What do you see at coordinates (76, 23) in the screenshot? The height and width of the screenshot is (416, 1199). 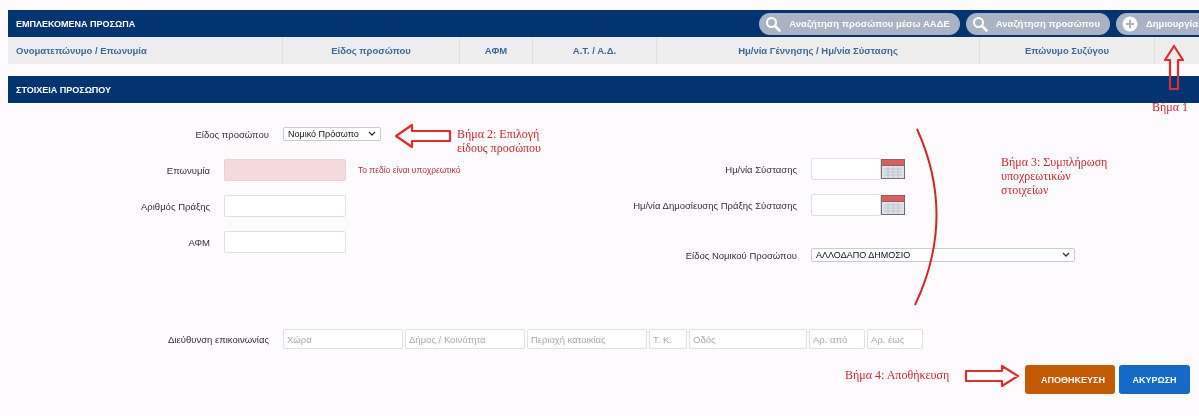 I see `section-title: ΕΜΠΛΕΚΟΜΕΝΑ ΠΡΟΣΩΠΑ` at bounding box center [76, 23].